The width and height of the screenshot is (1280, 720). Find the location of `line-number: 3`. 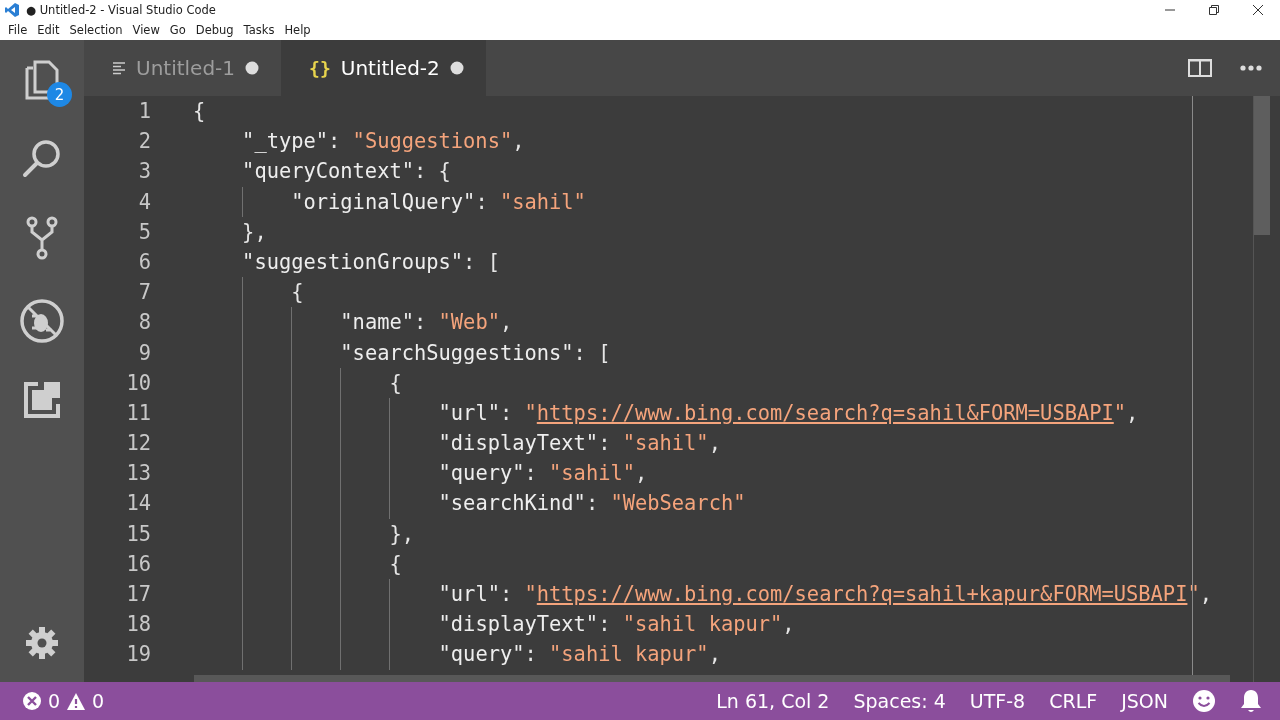

line-number: 3 is located at coordinates (144, 172).